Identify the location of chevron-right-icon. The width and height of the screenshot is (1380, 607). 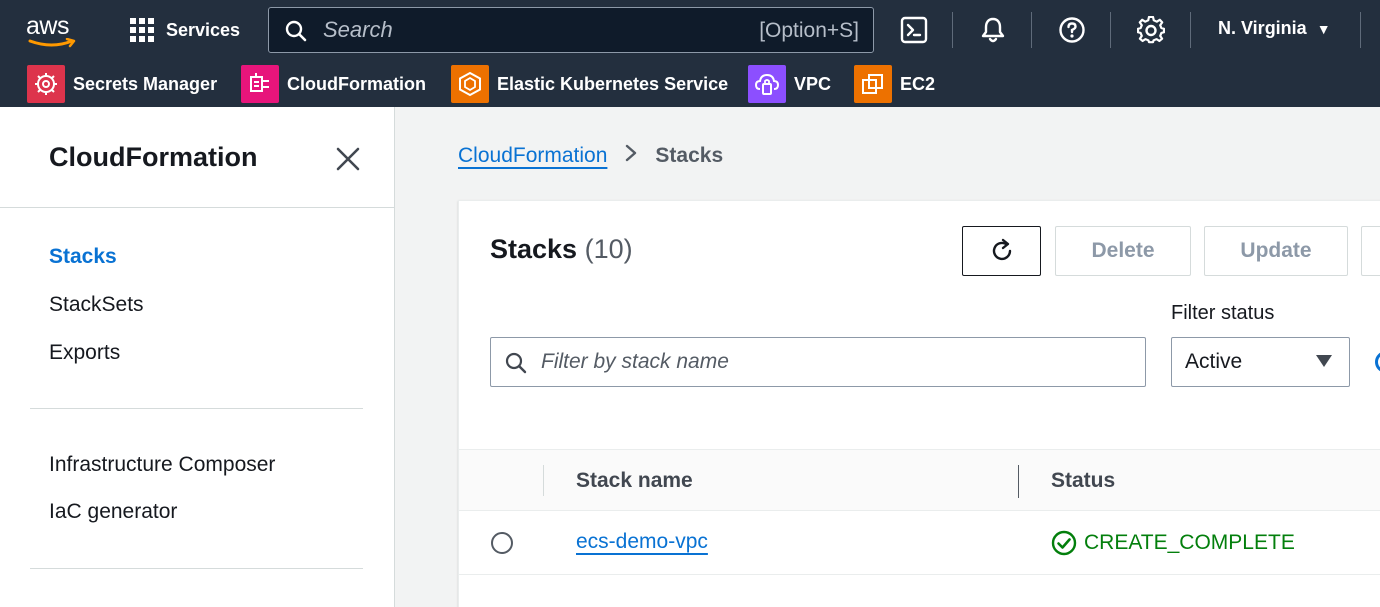
(631, 156).